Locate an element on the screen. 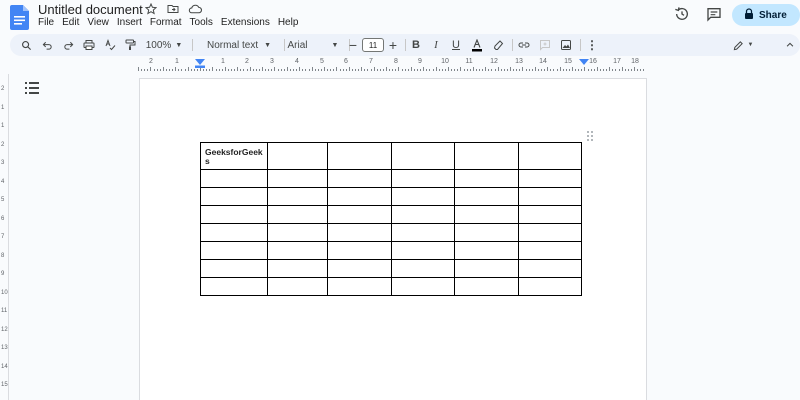 This screenshot has width=800, height=400. right-indent-marker-icon is located at coordinates (584, 63).